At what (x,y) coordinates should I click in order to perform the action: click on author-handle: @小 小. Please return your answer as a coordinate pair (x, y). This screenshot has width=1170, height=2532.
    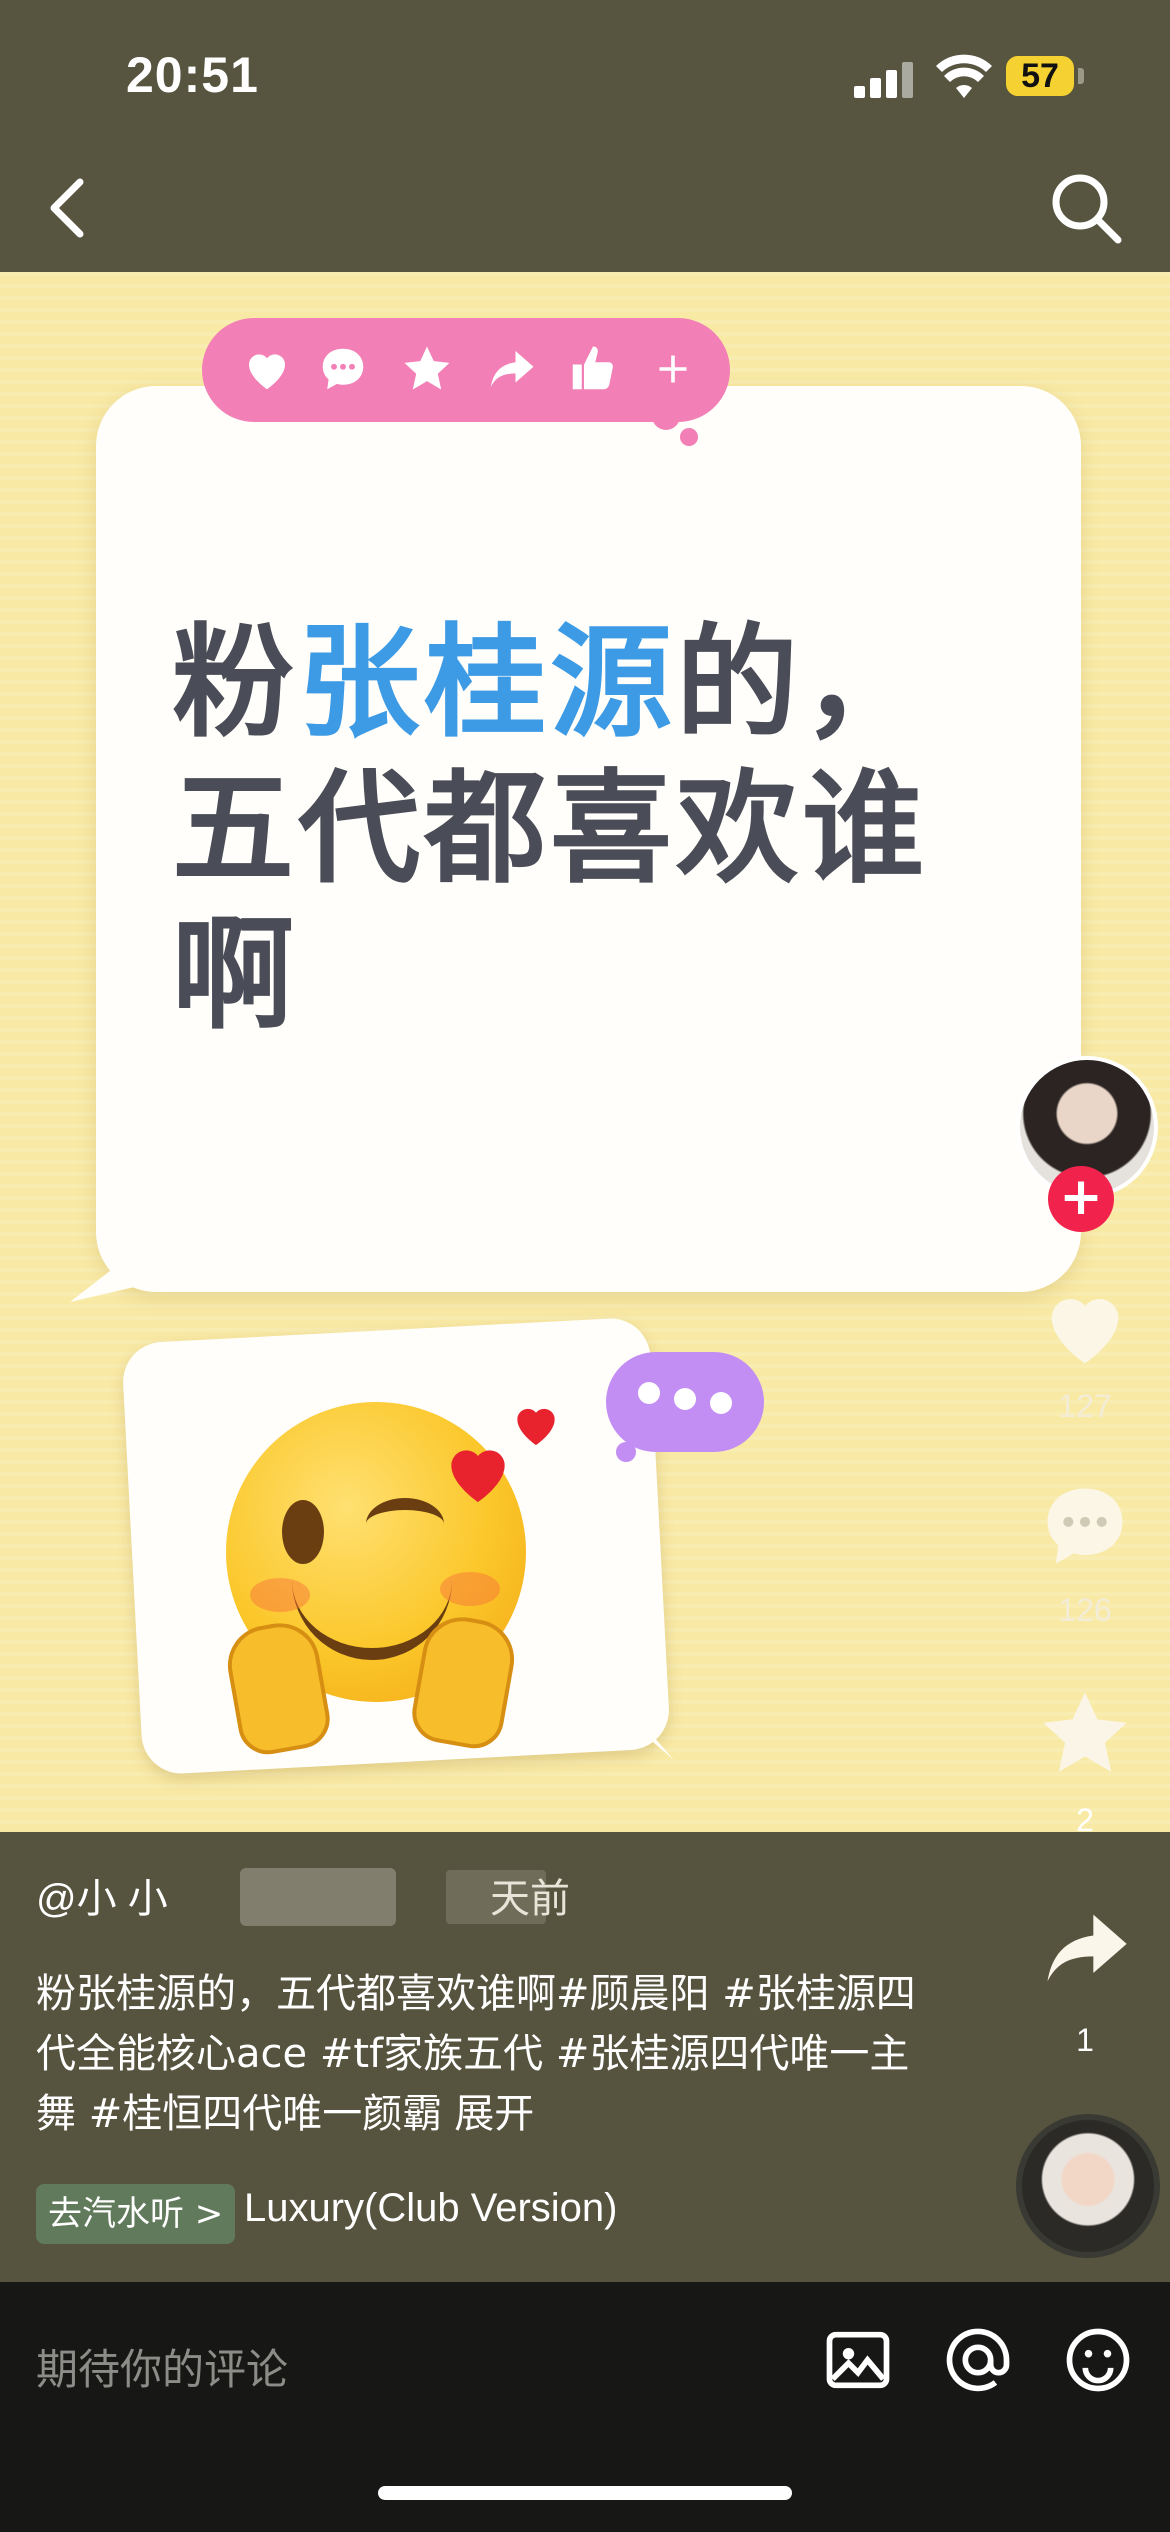
    Looking at the image, I should click on (102, 1899).